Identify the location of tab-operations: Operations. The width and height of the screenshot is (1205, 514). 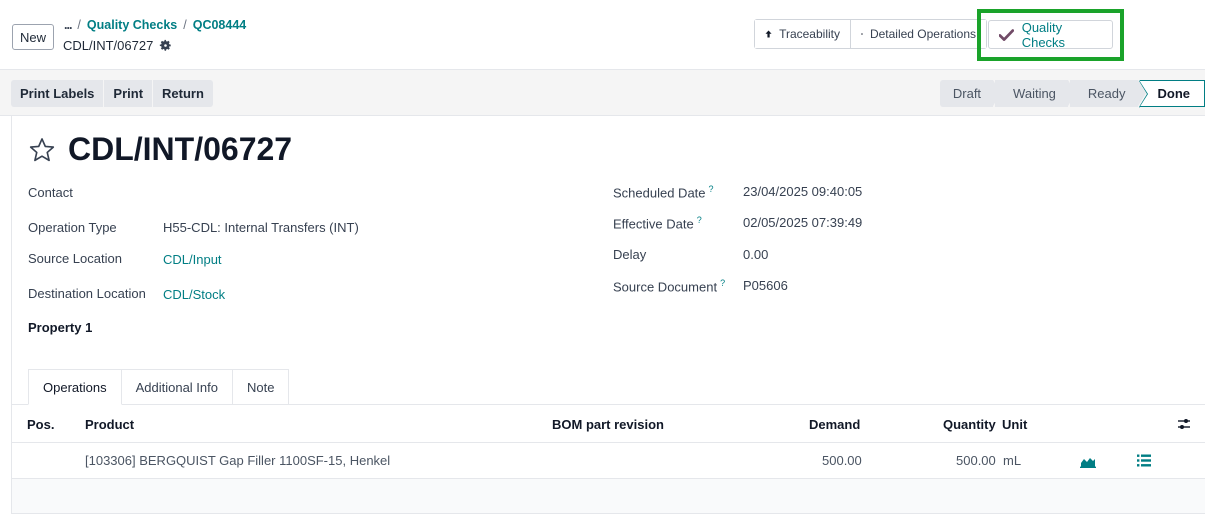
(75, 387).